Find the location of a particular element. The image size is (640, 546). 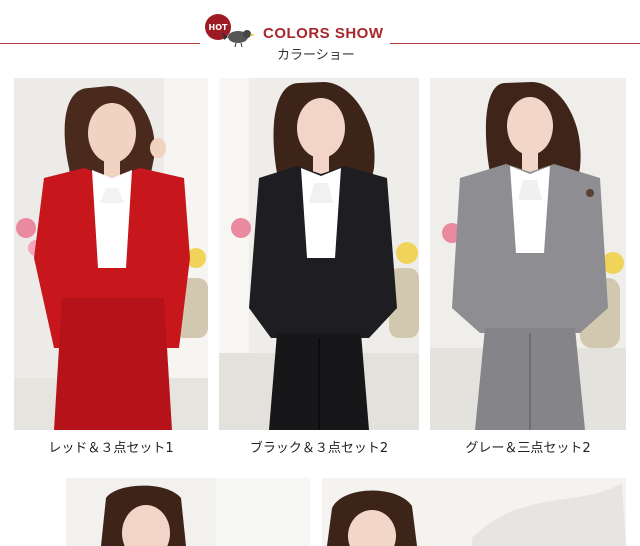

bird-icon is located at coordinates (238, 39).